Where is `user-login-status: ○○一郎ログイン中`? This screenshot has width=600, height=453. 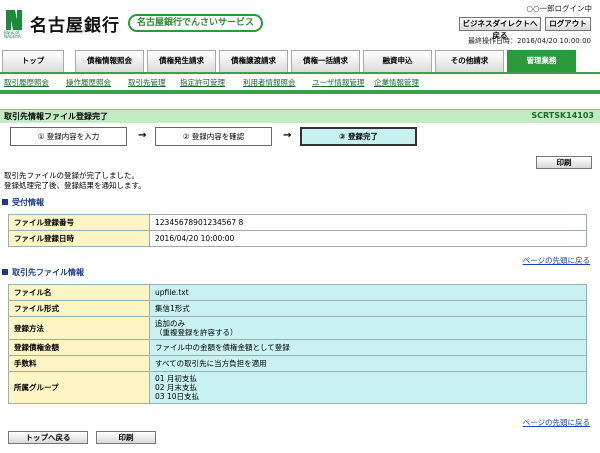 user-login-status: ○○一郎ログイン中 is located at coordinates (559, 8).